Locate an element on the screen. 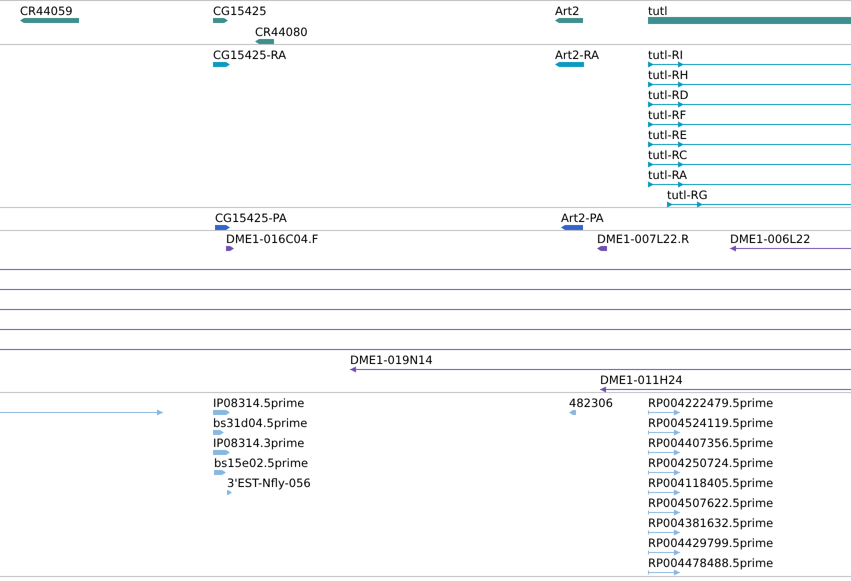 This screenshot has width=851, height=581. feature-label: DME1-007L22.R is located at coordinates (643, 239).